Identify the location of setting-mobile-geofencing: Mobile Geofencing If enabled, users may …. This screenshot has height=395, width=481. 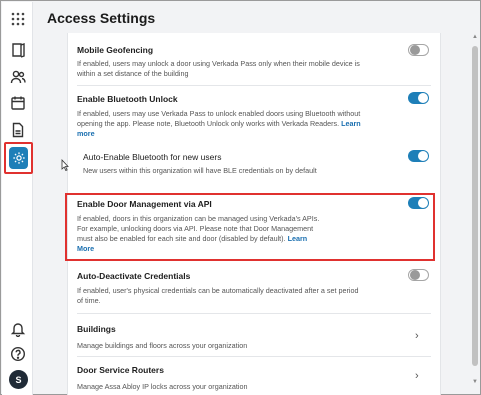
(227, 62).